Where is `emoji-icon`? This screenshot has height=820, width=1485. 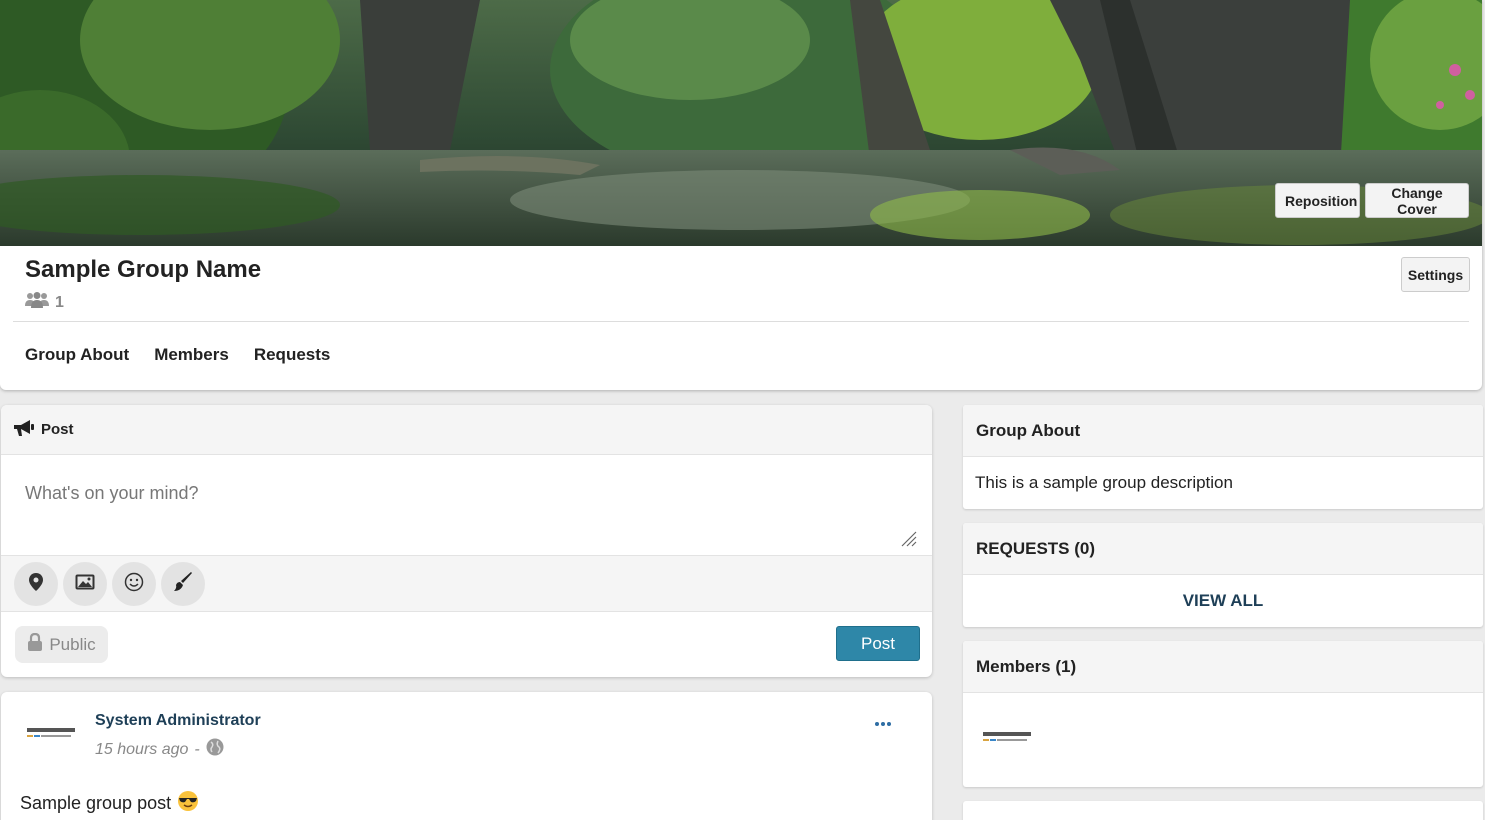 emoji-icon is located at coordinates (134, 584).